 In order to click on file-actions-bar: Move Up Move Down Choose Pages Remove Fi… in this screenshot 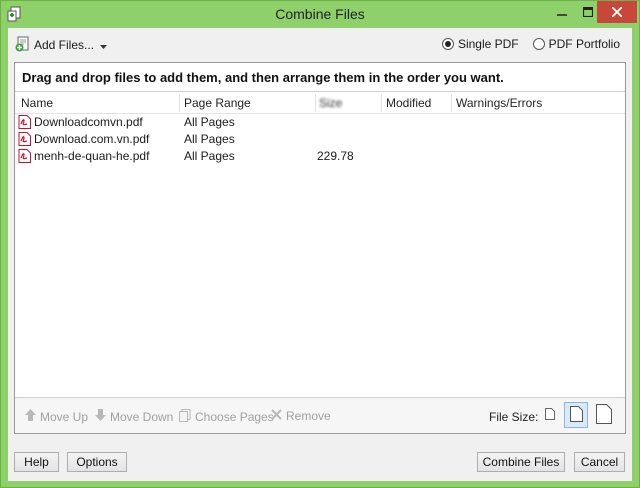, I will do `click(320, 415)`.